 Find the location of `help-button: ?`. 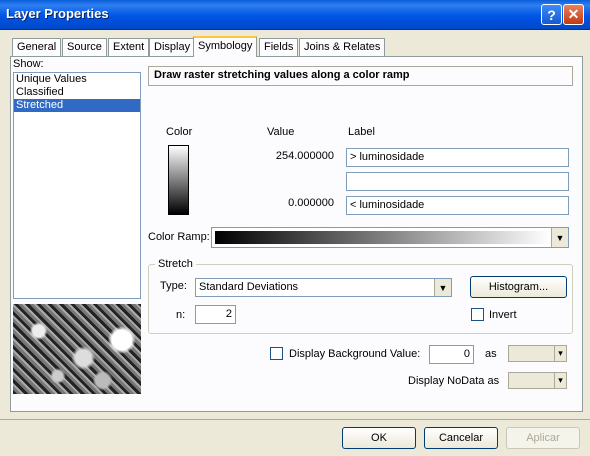

help-button: ? is located at coordinates (551, 14).